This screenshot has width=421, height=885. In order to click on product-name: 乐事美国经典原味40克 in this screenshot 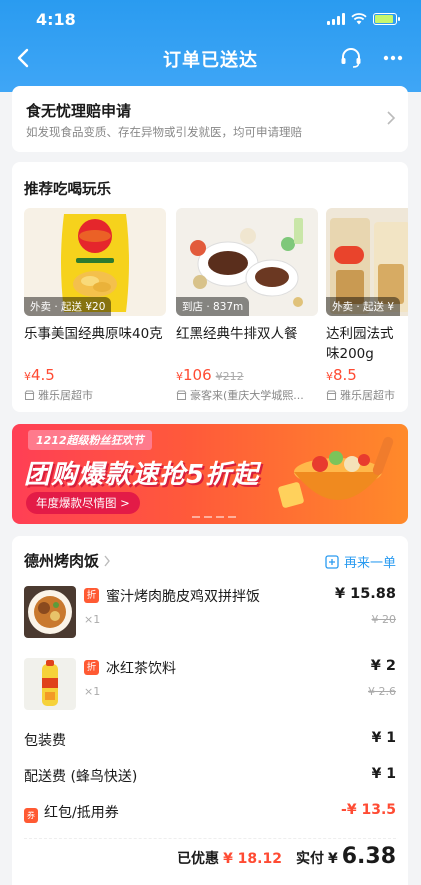, I will do `click(93, 334)`.